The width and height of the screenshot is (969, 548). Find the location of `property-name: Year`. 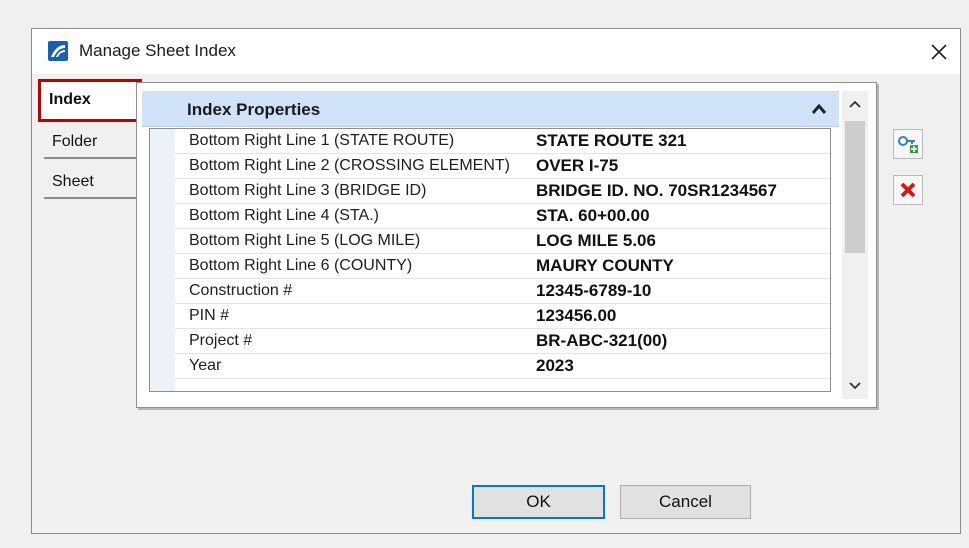

property-name: Year is located at coordinates (205, 365).